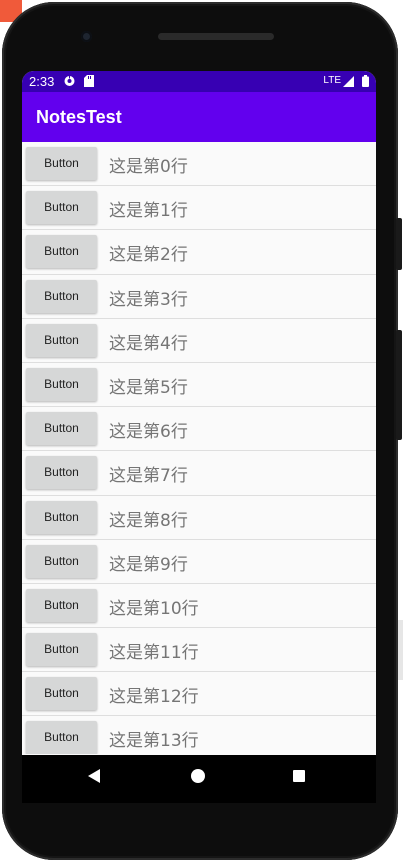  What do you see at coordinates (199, 340) in the screenshot?
I see `list-item: Button 这是第4行` at bounding box center [199, 340].